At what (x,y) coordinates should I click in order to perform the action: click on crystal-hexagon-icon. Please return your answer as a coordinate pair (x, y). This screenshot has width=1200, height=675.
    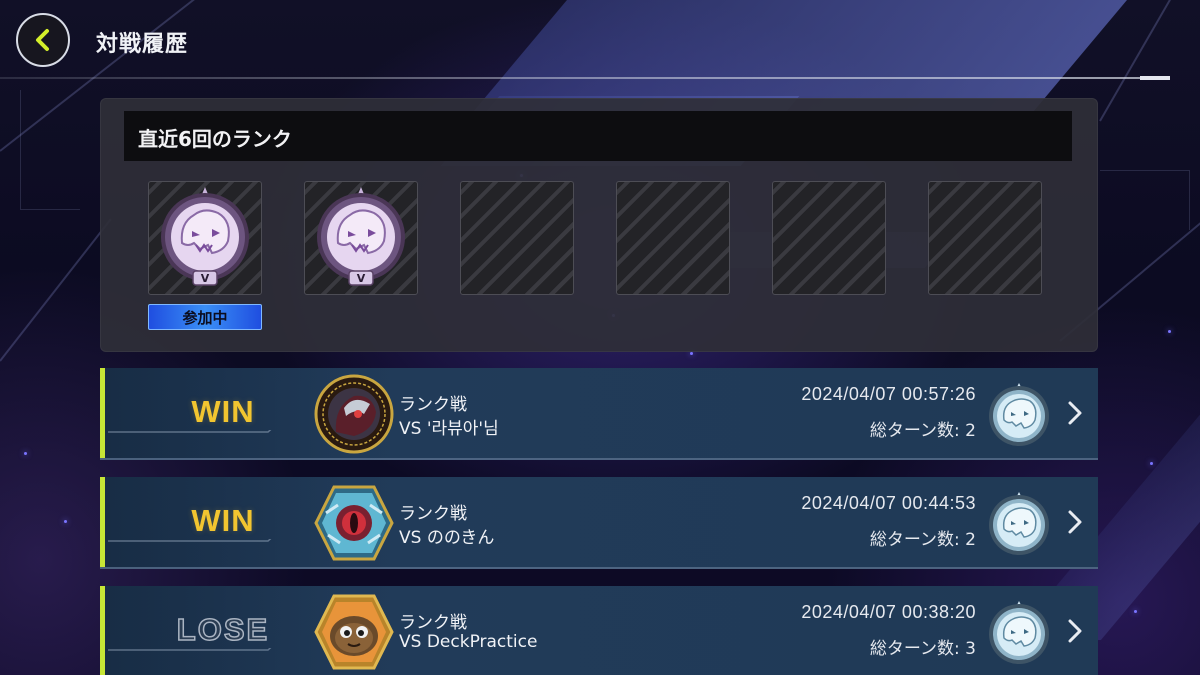
    Looking at the image, I should click on (354, 523).